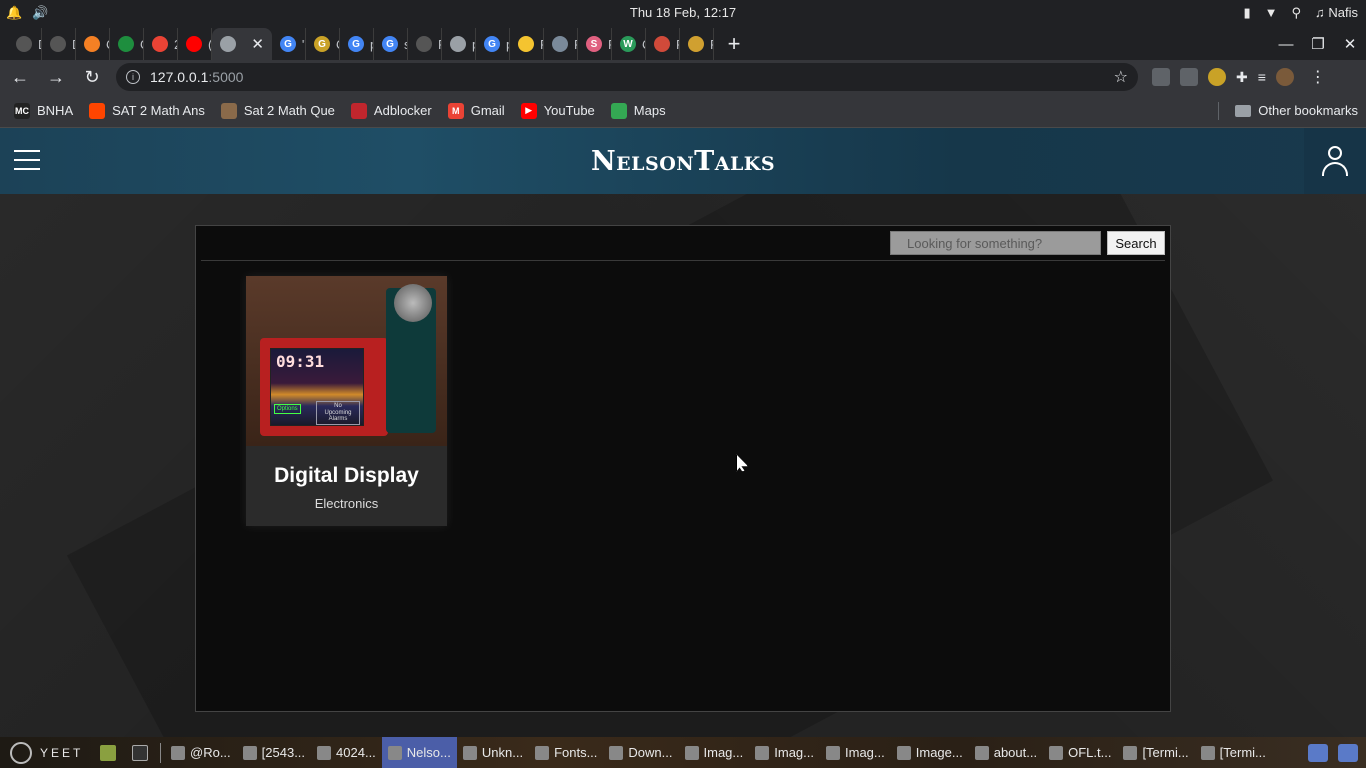  I want to click on system-clock: Thu 18 Feb, 12:17, so click(683, 12).